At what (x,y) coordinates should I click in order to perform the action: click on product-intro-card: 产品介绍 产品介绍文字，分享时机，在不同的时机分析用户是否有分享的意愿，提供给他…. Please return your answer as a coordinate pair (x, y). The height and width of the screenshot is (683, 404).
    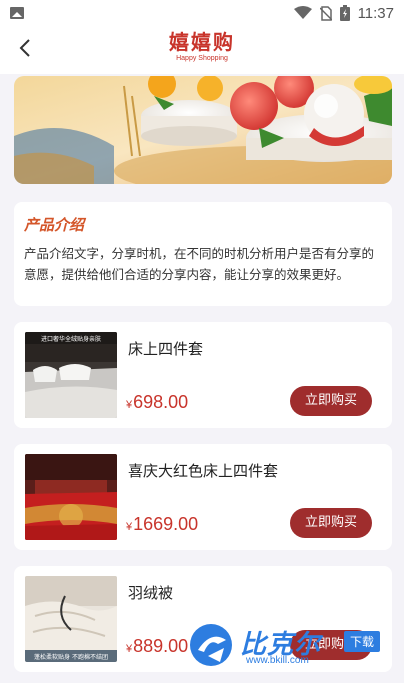
    Looking at the image, I should click on (203, 254).